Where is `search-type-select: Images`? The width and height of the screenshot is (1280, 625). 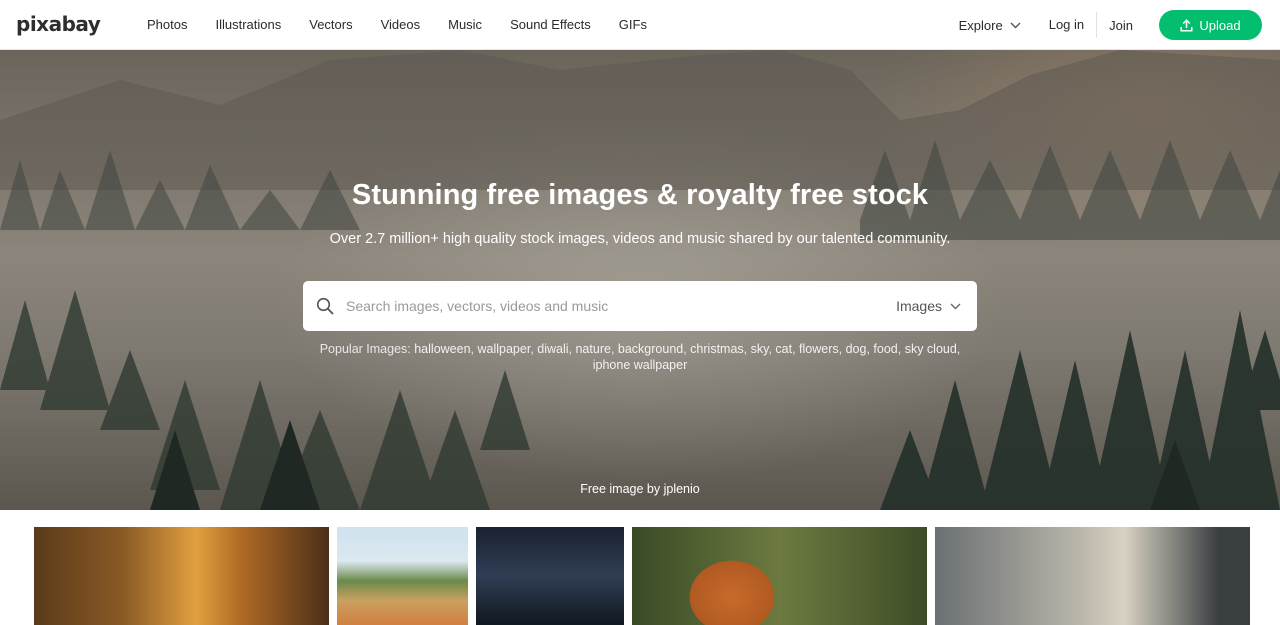 search-type-select: Images is located at coordinates (936, 306).